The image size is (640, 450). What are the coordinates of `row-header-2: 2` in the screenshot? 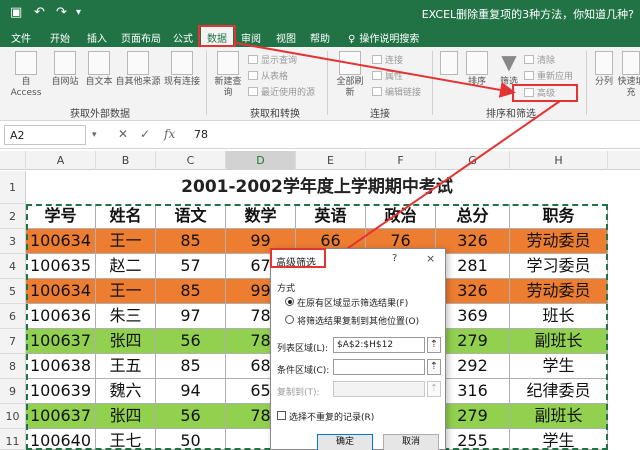 It's located at (13, 216).